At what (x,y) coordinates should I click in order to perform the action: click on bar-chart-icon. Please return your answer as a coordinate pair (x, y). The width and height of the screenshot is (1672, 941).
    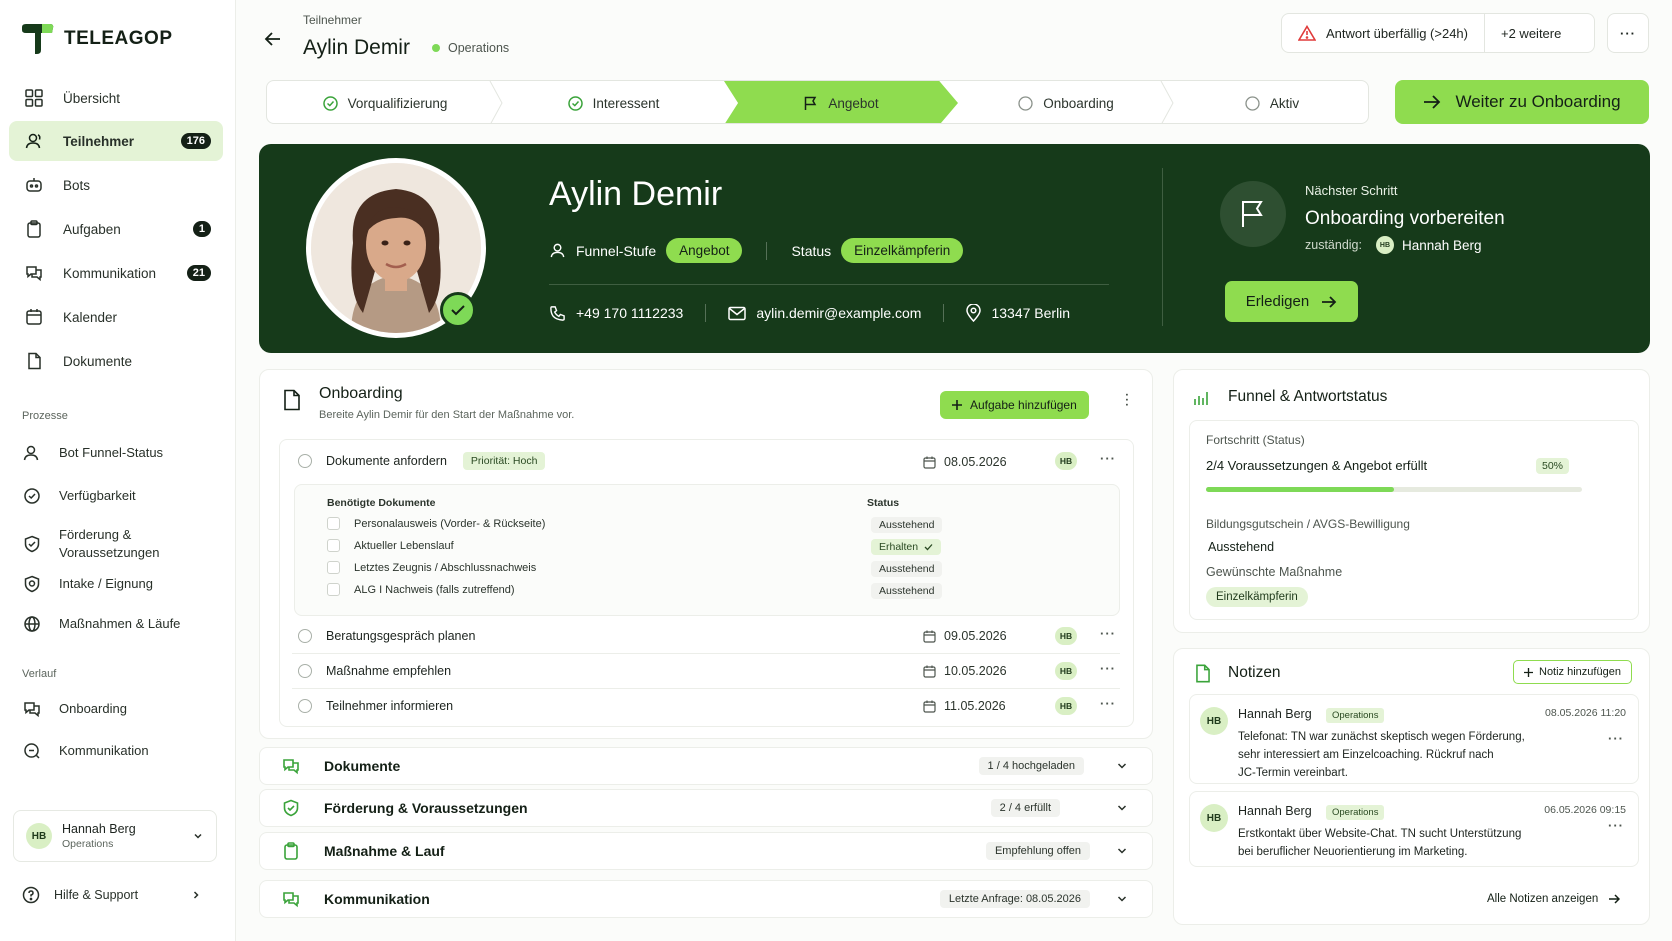
    Looking at the image, I should click on (1201, 398).